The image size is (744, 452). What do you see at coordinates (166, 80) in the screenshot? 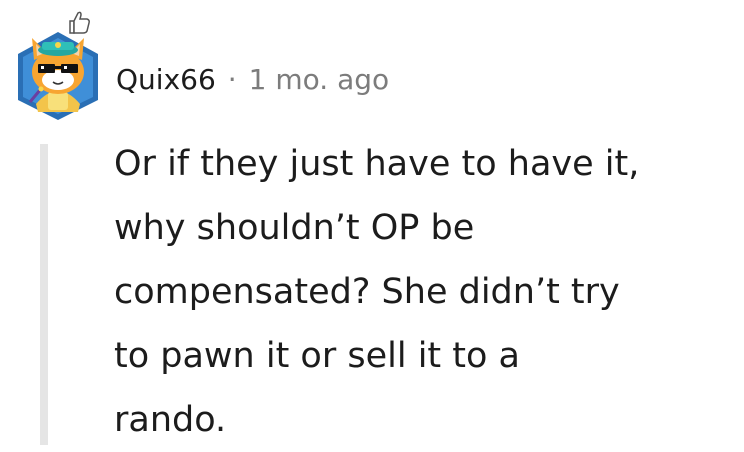
I see `author-username: Quix66` at bounding box center [166, 80].